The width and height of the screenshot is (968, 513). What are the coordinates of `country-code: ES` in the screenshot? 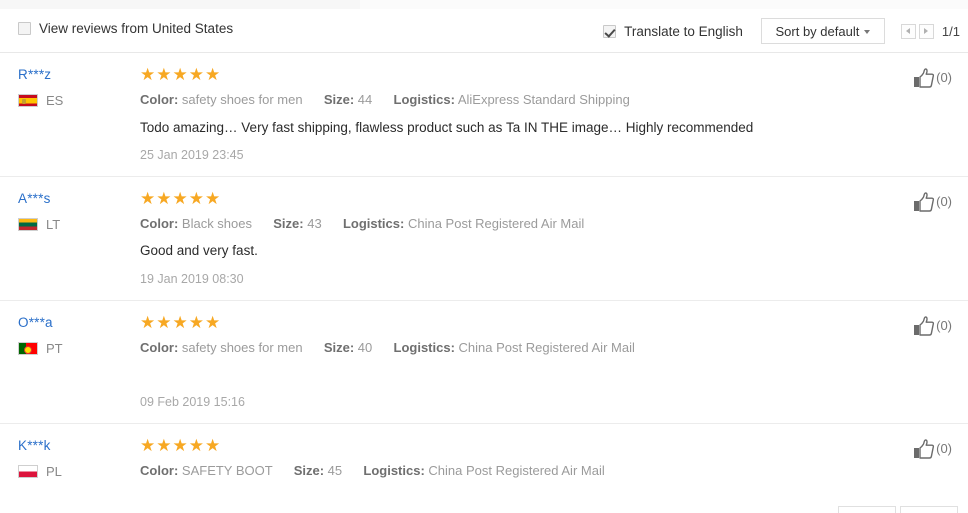 It's located at (55, 100).